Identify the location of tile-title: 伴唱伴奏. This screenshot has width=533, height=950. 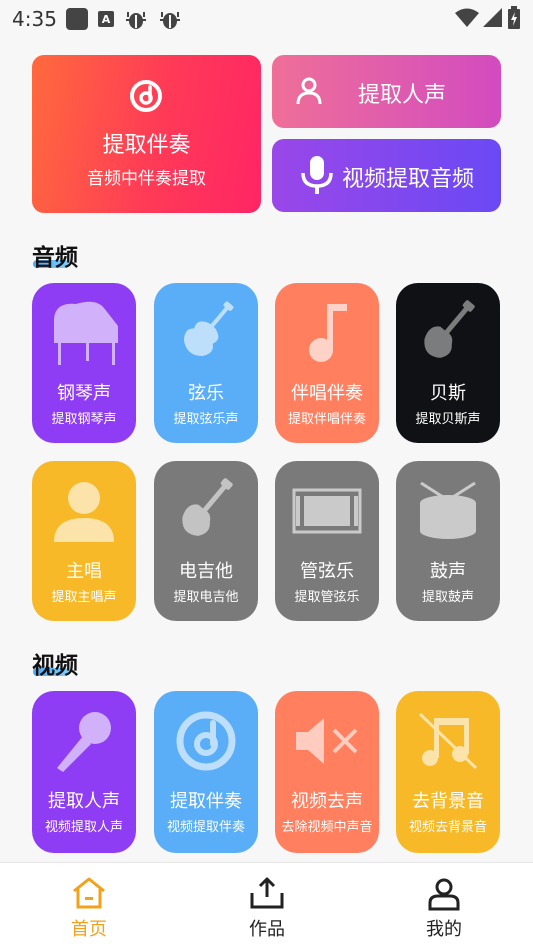
(327, 393).